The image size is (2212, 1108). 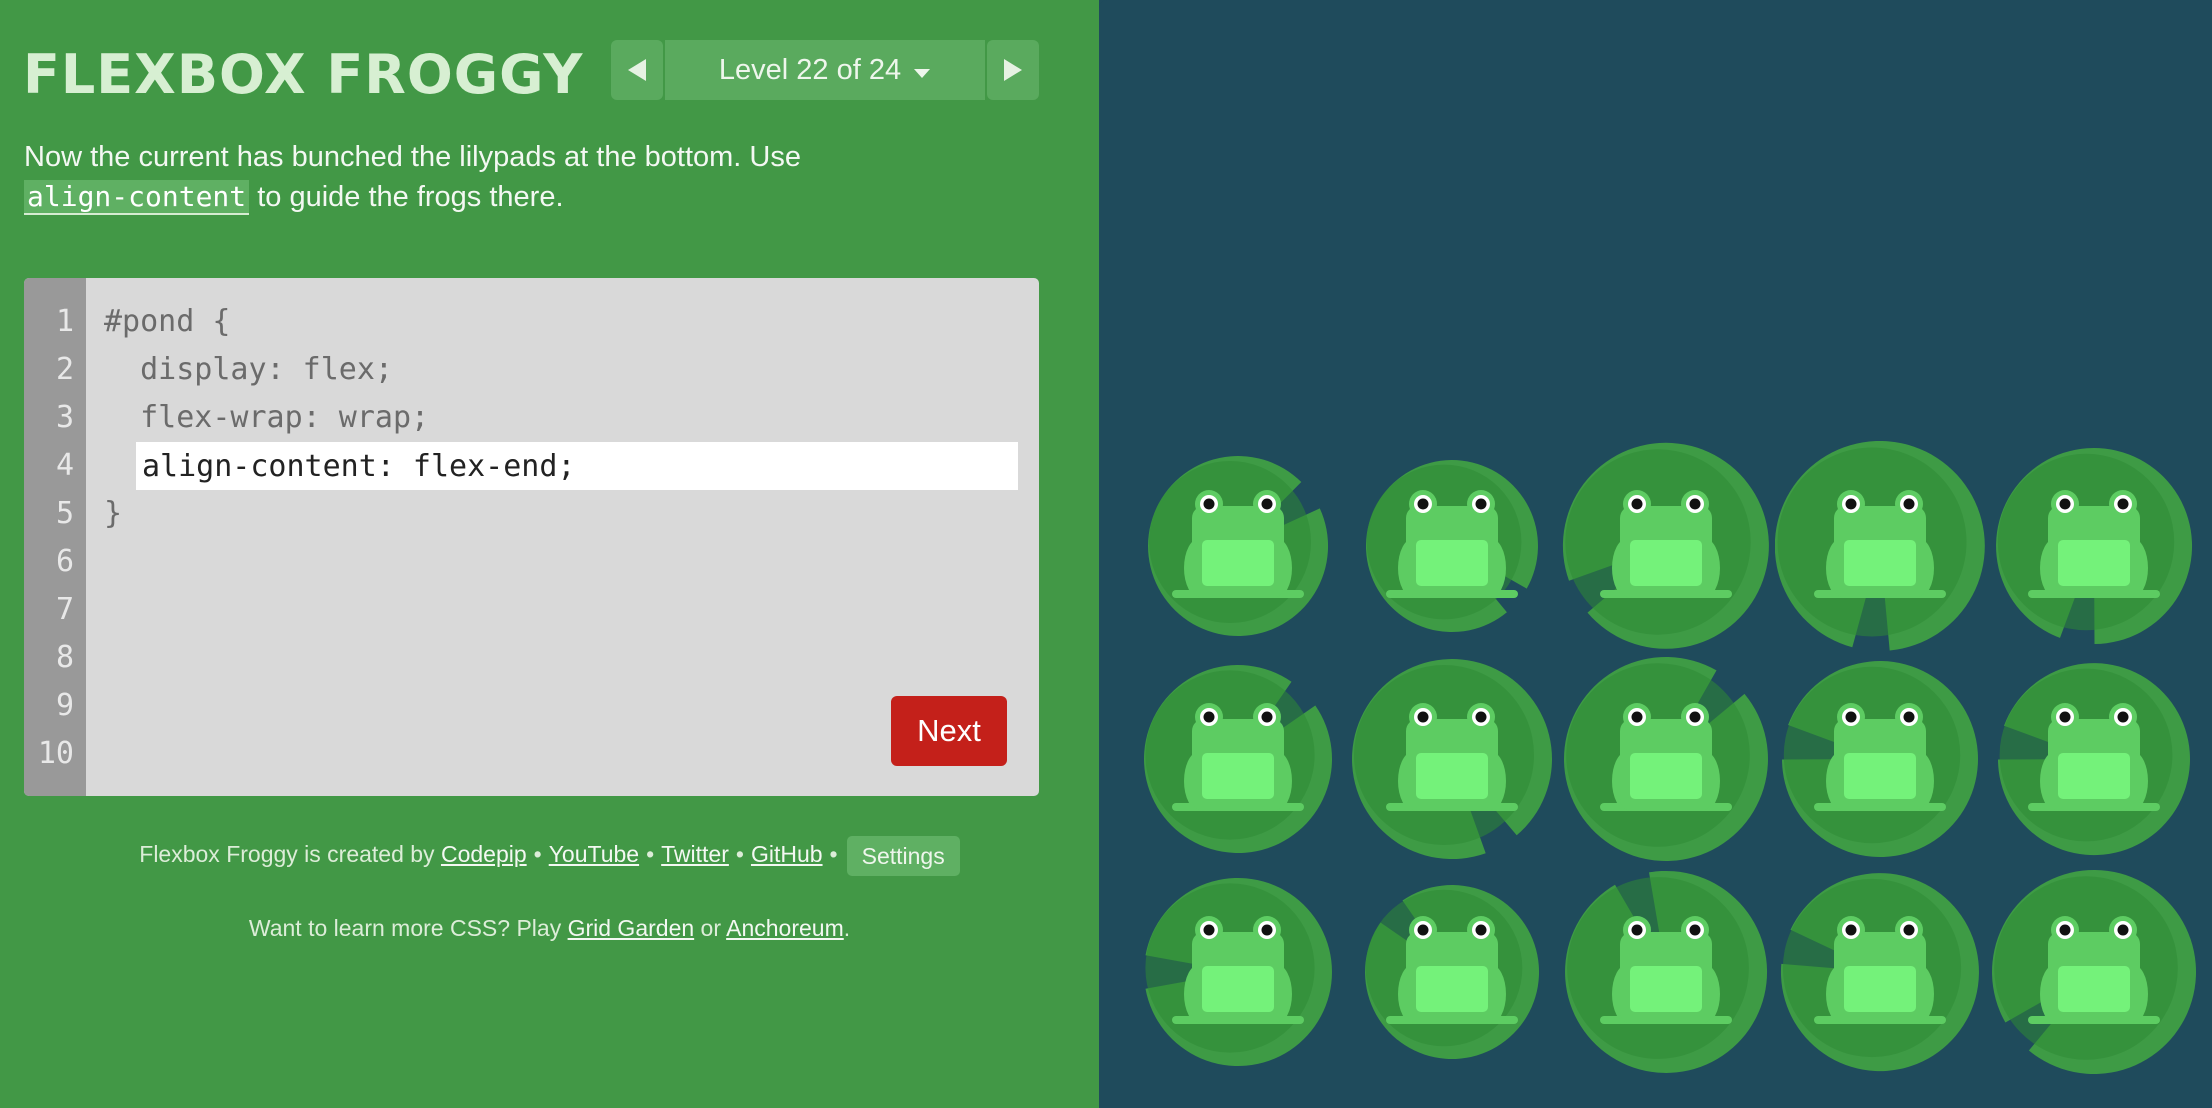 What do you see at coordinates (64, 657) in the screenshot?
I see `line-number: 8` at bounding box center [64, 657].